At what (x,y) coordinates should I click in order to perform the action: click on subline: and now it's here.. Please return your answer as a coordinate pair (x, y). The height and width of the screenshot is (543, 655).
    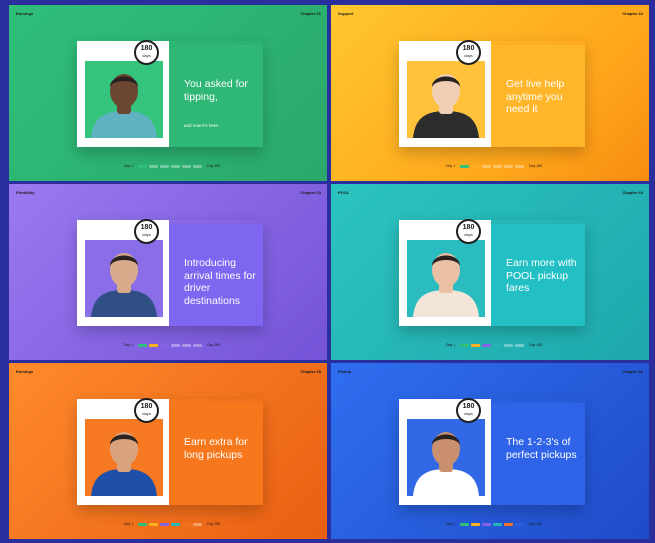
    Looking at the image, I should click on (202, 125).